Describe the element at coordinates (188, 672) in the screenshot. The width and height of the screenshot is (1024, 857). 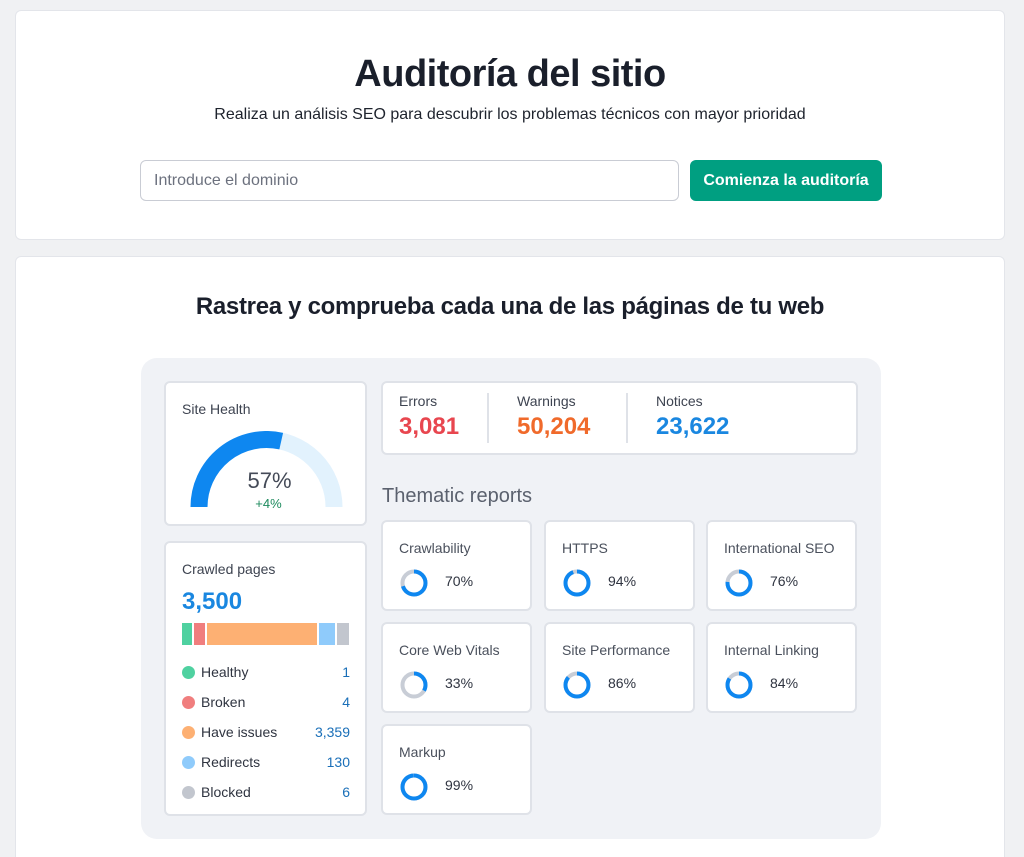
I see `healthy-dot` at that location.